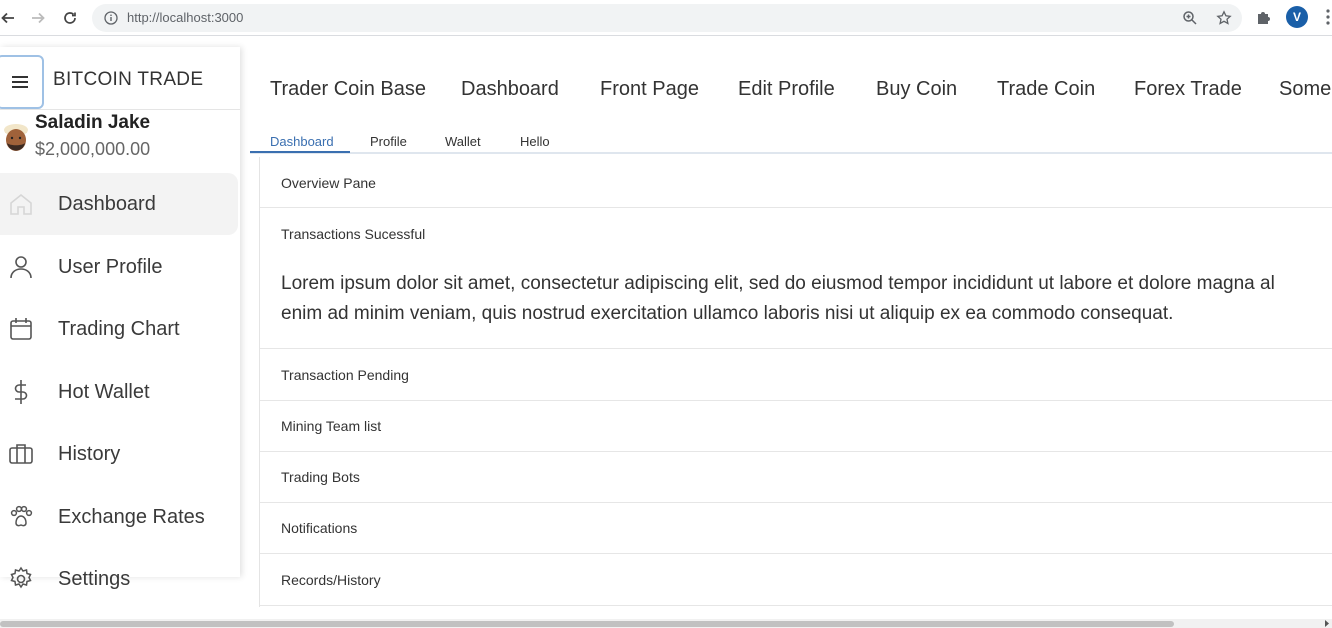  I want to click on accordion-item-records-history: Records/History, so click(796, 580).